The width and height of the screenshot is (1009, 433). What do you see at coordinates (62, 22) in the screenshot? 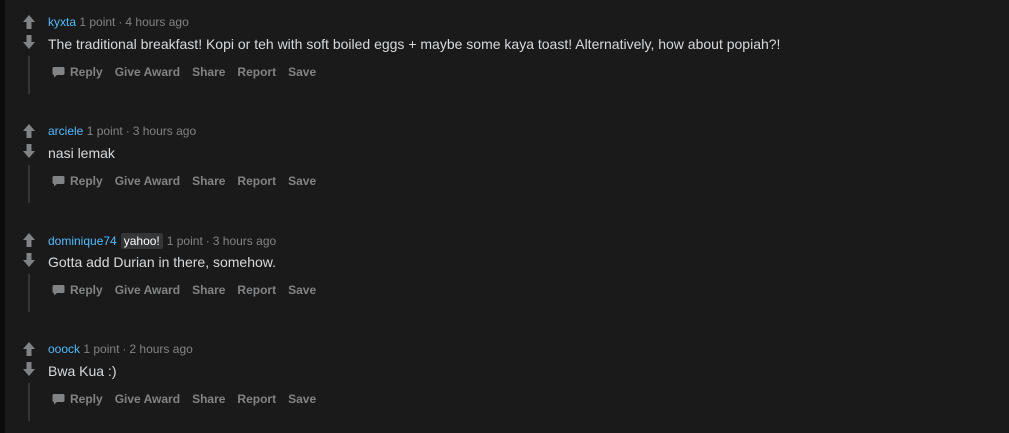
I see `author-link: kyxta` at bounding box center [62, 22].